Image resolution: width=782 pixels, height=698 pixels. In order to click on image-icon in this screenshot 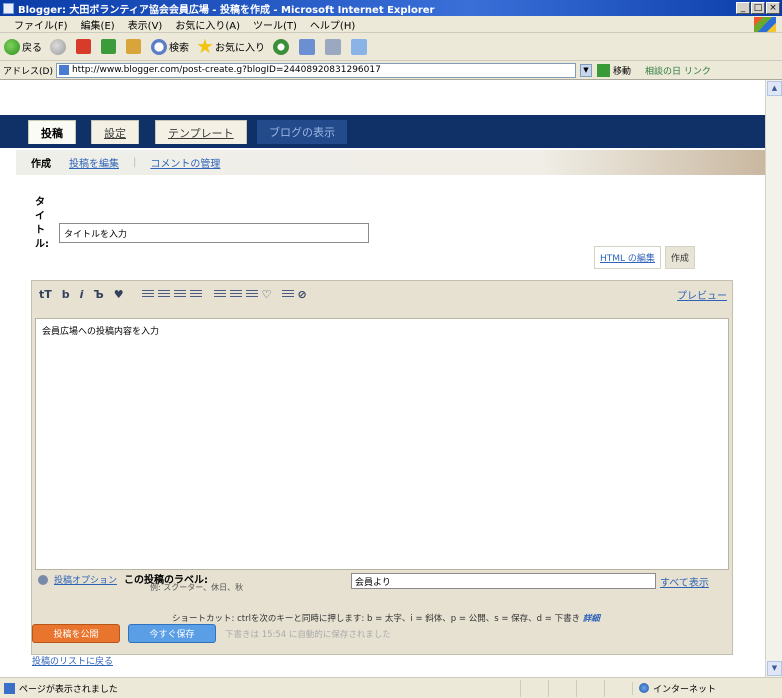, I will do `click(287, 294)`.